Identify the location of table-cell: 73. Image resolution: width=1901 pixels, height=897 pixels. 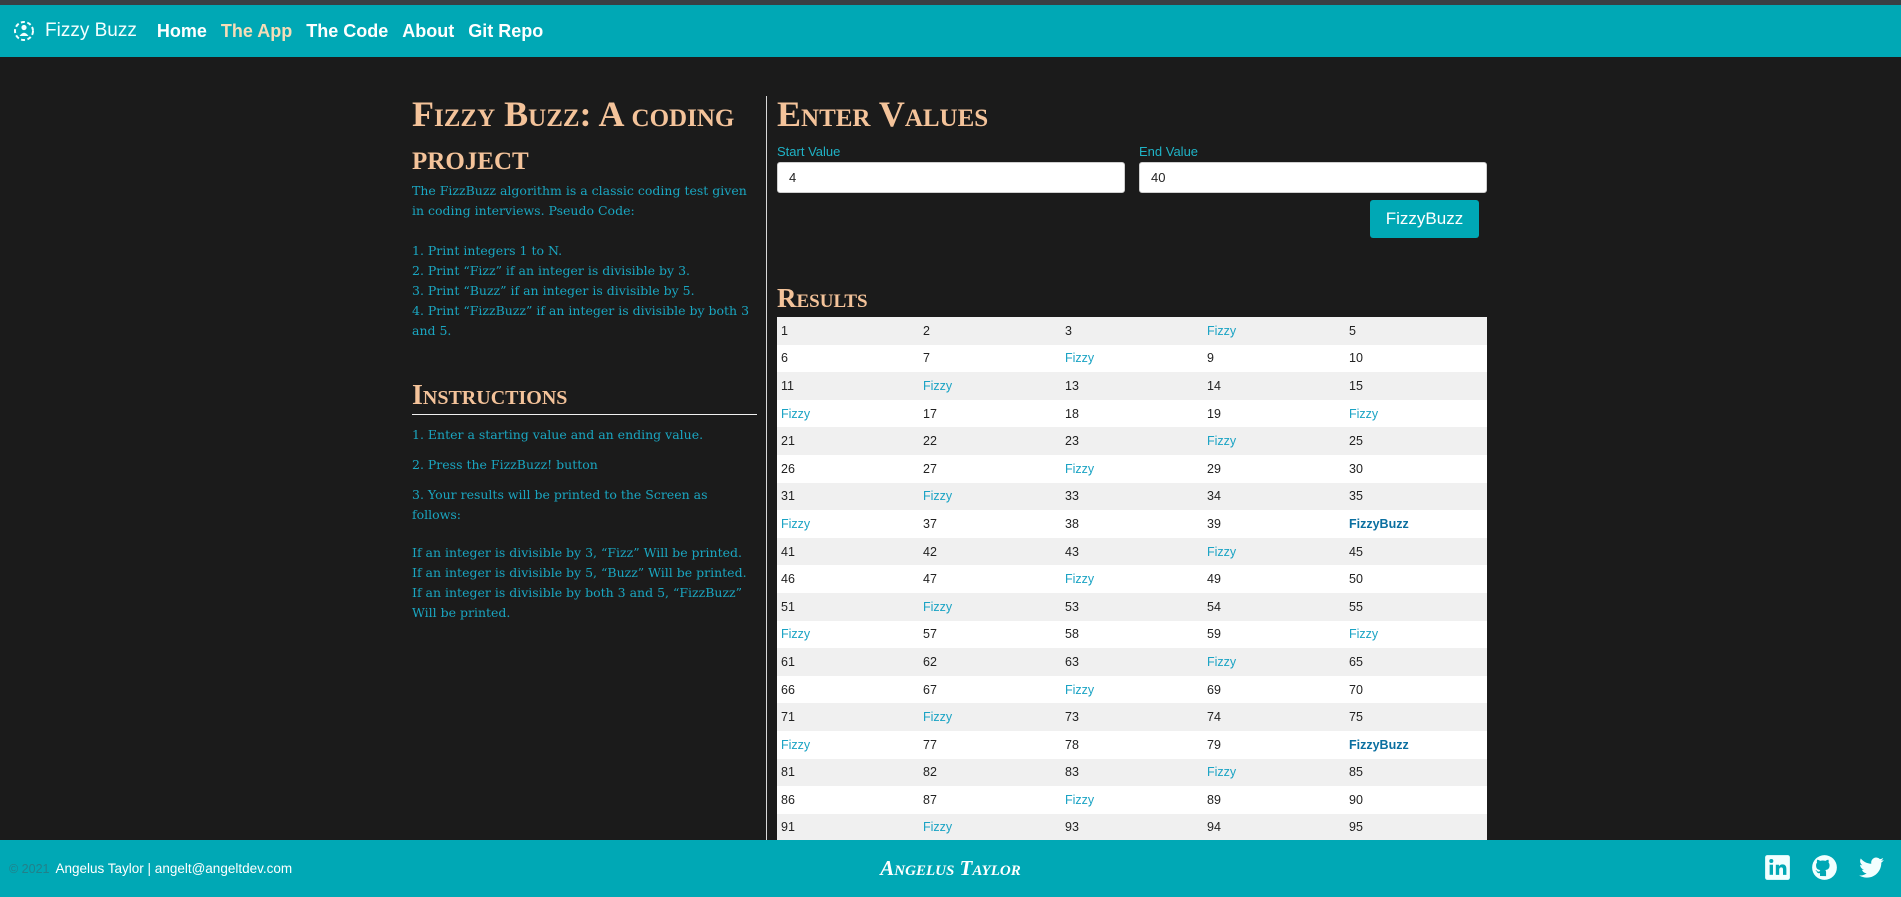
(1072, 717).